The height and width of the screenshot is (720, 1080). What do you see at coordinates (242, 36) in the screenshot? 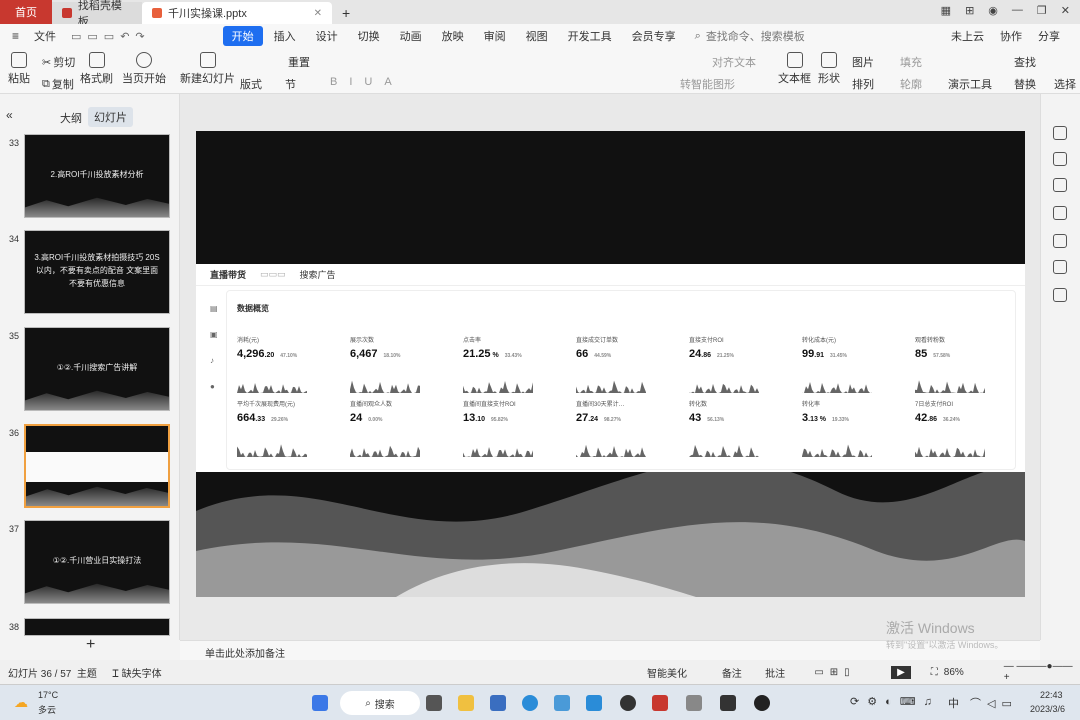
I see `menu-home: 开始` at bounding box center [242, 36].